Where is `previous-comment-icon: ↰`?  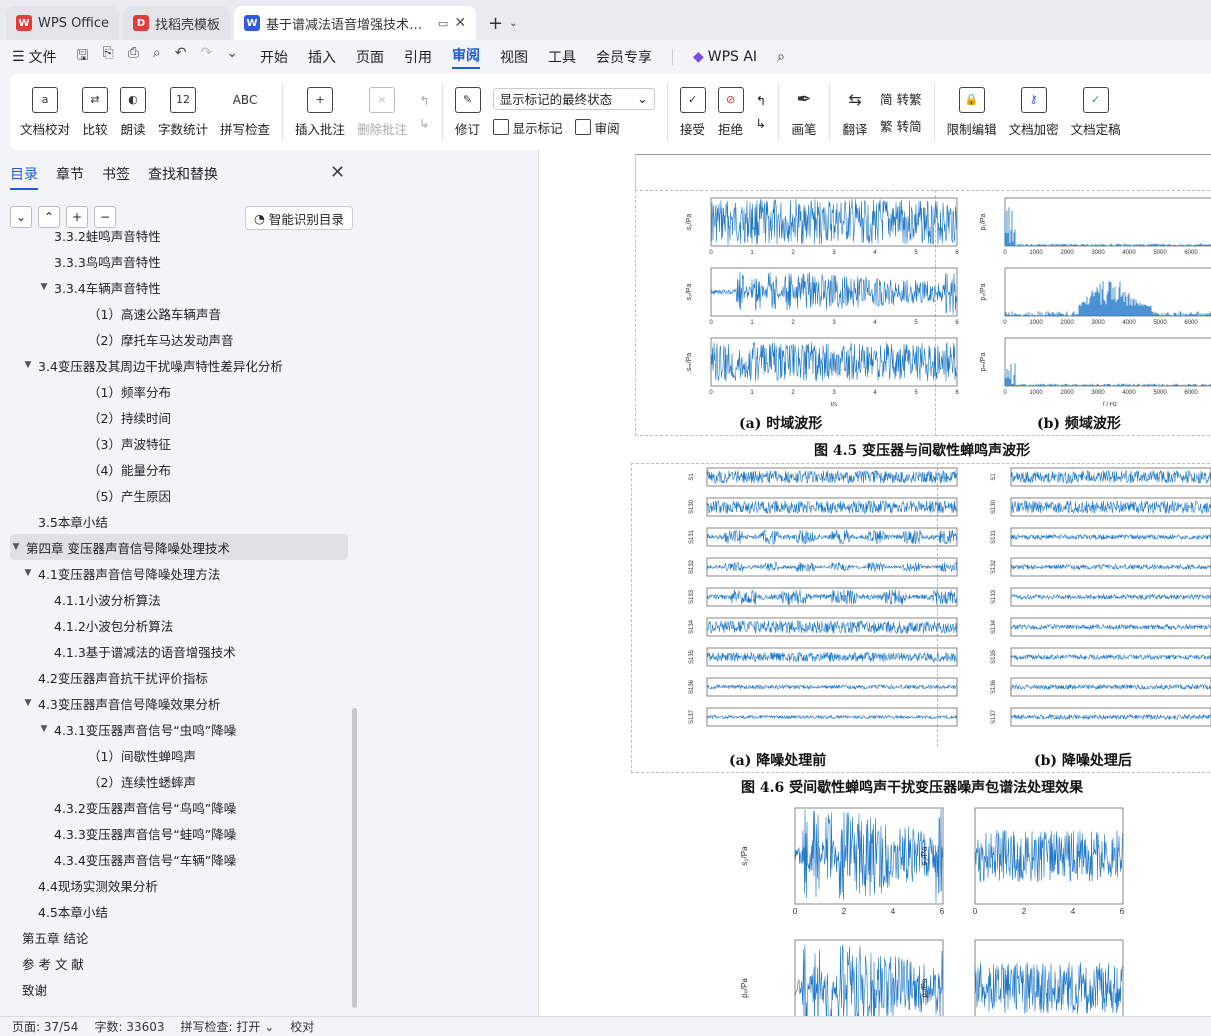
previous-comment-icon: ↰ is located at coordinates (424, 100).